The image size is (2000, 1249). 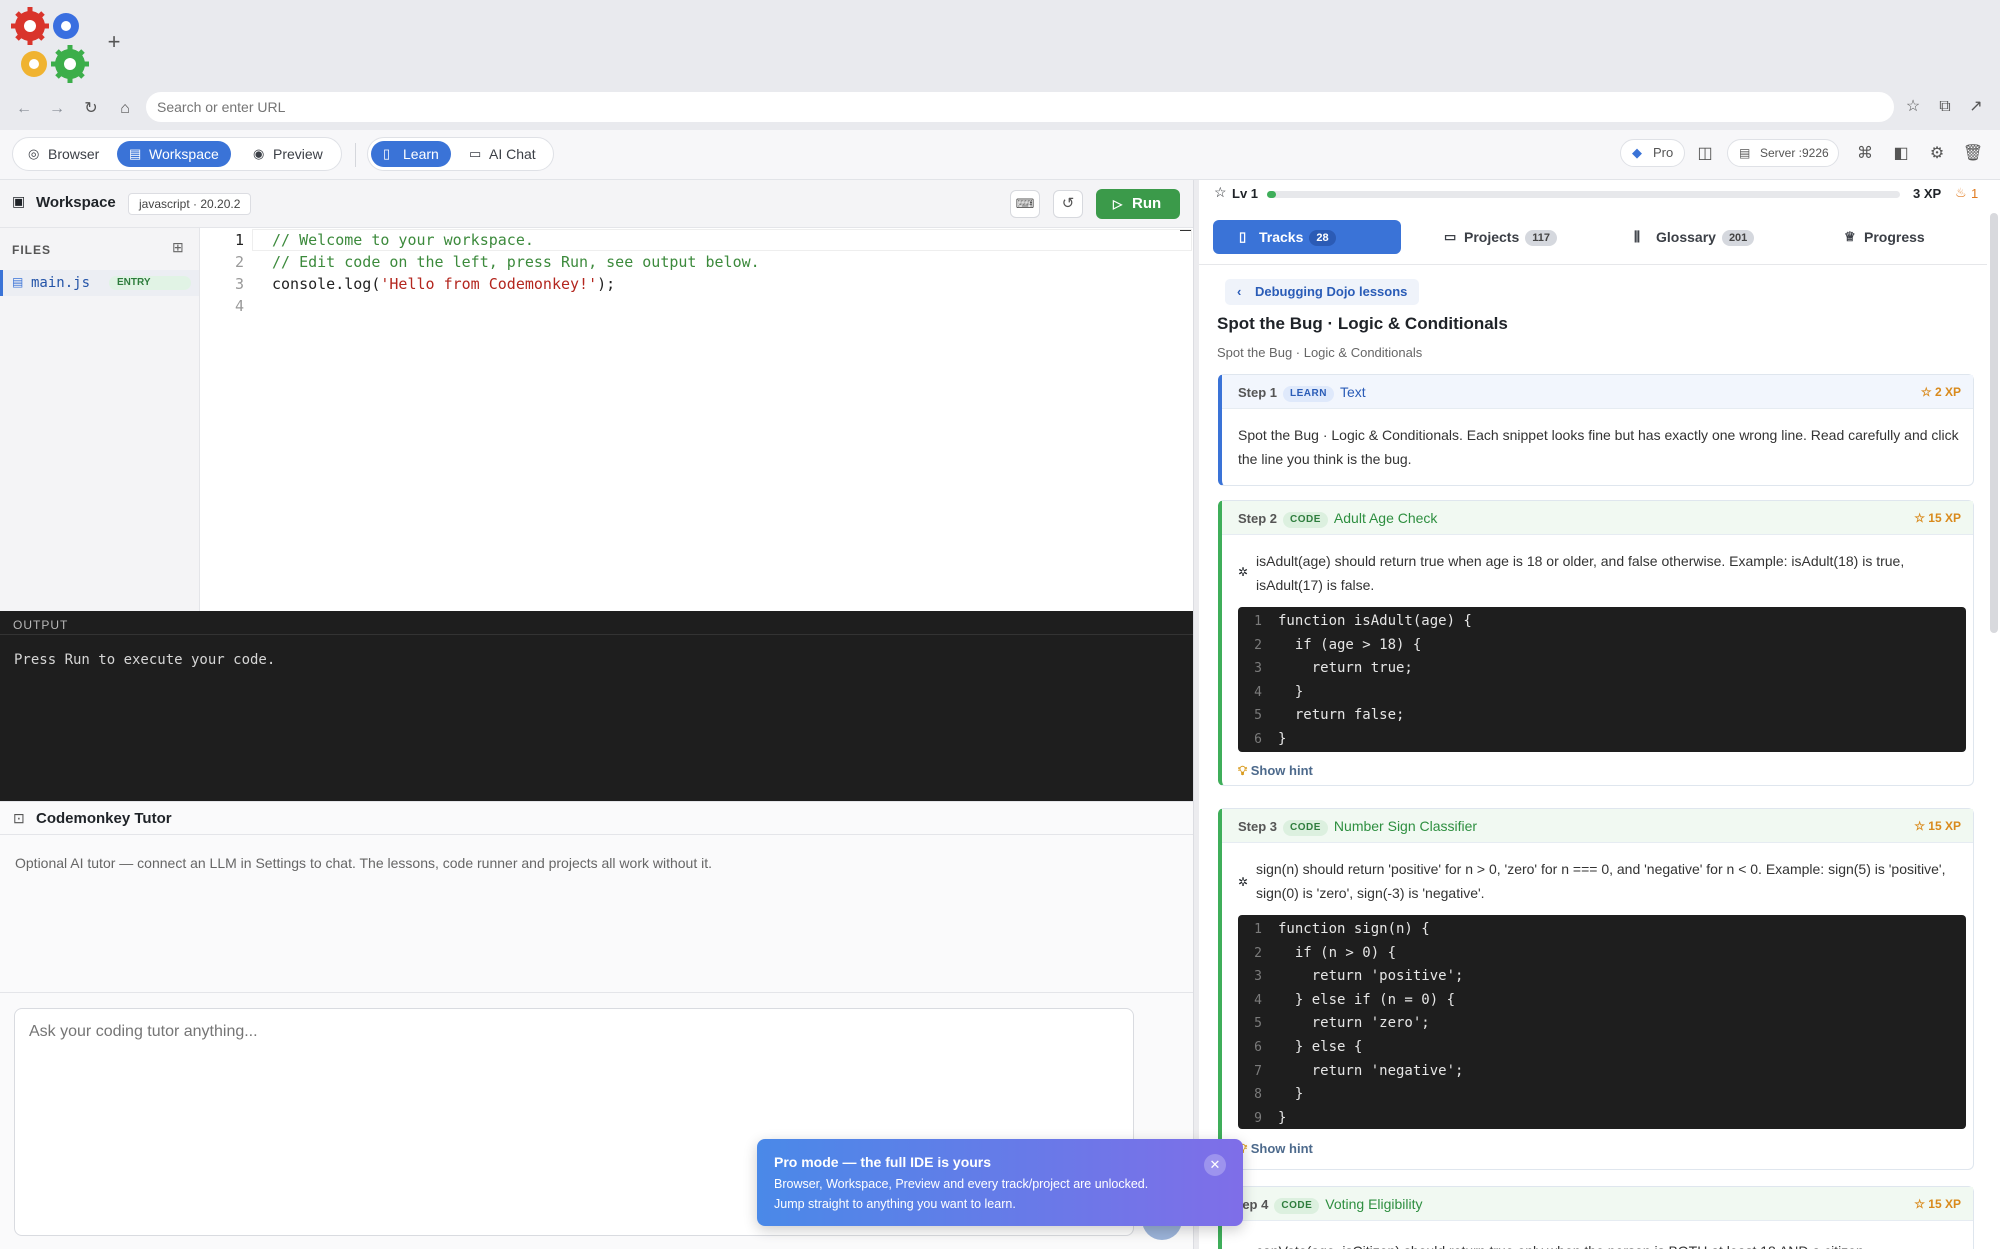 I want to click on pro-badge: ◆ Pro, so click(x=1652, y=153).